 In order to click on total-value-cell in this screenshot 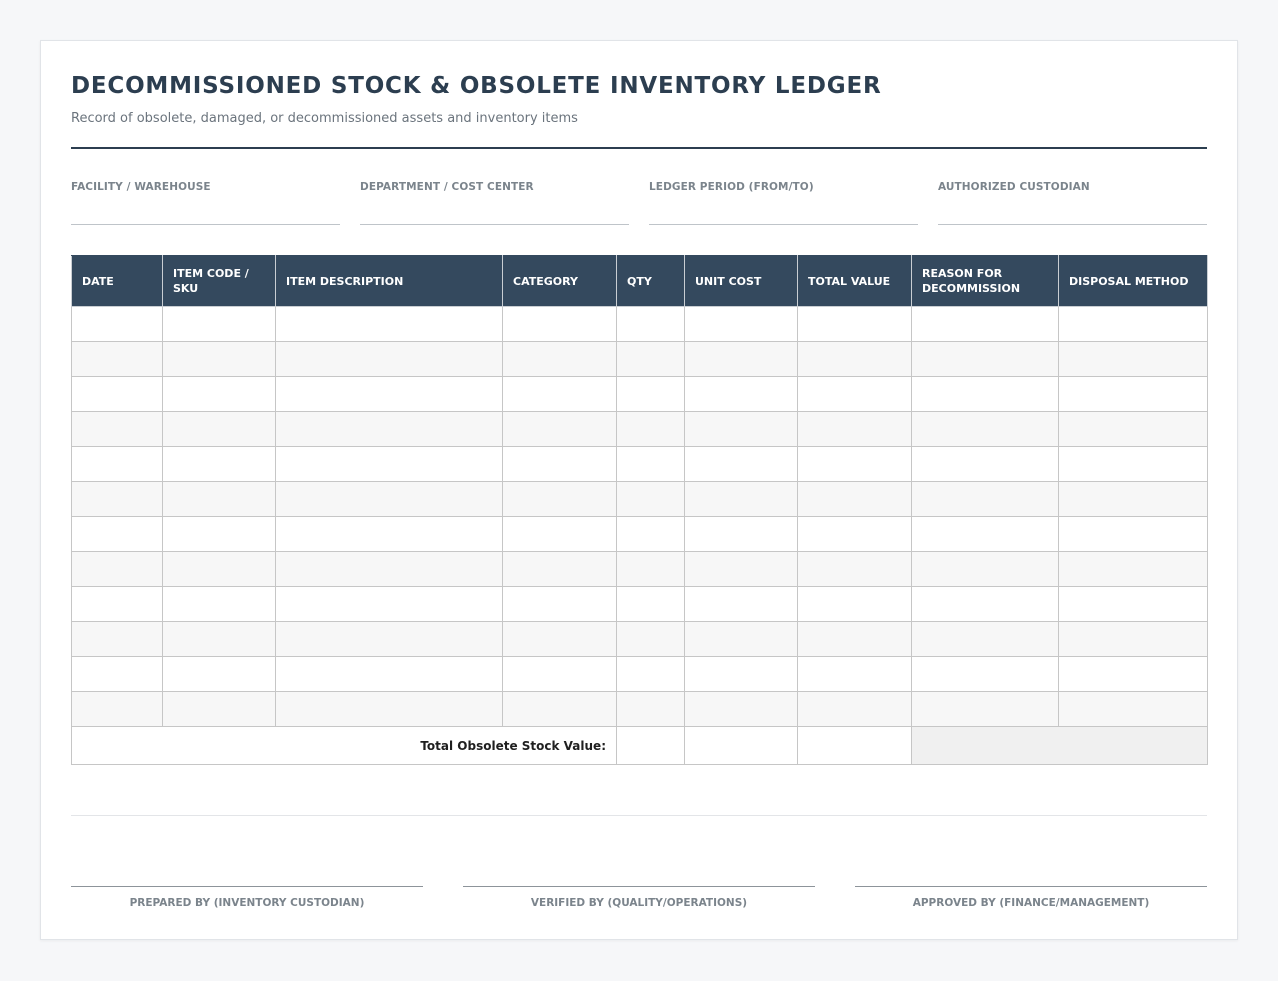, I will do `click(854, 745)`.